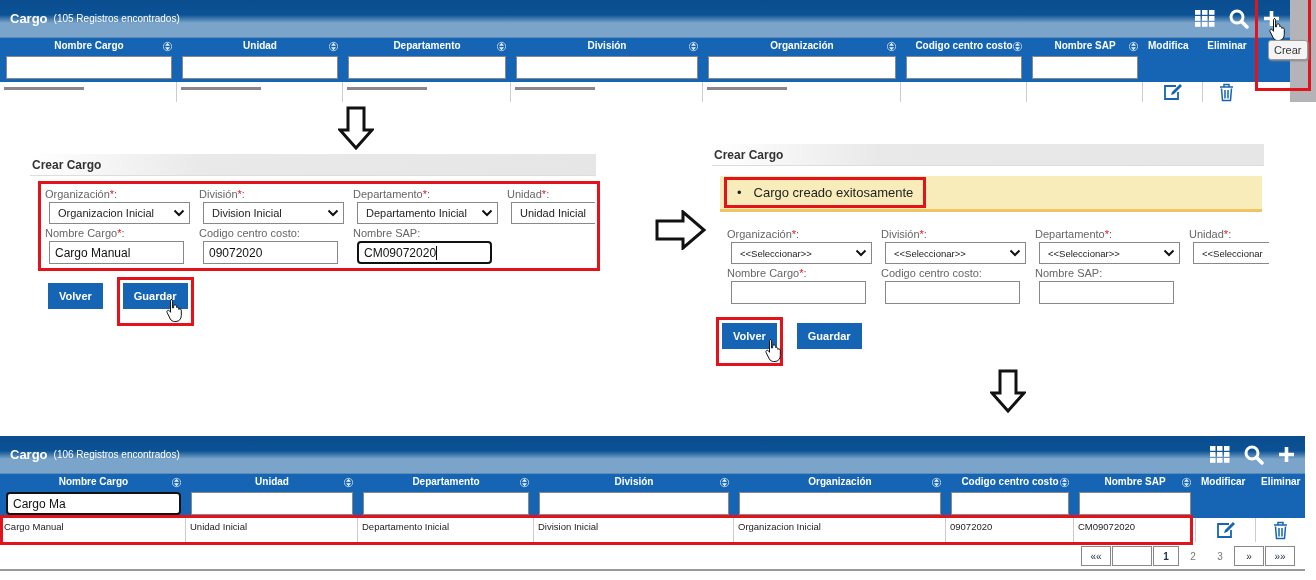  I want to click on form-title: Crear Cargo, so click(749, 154).